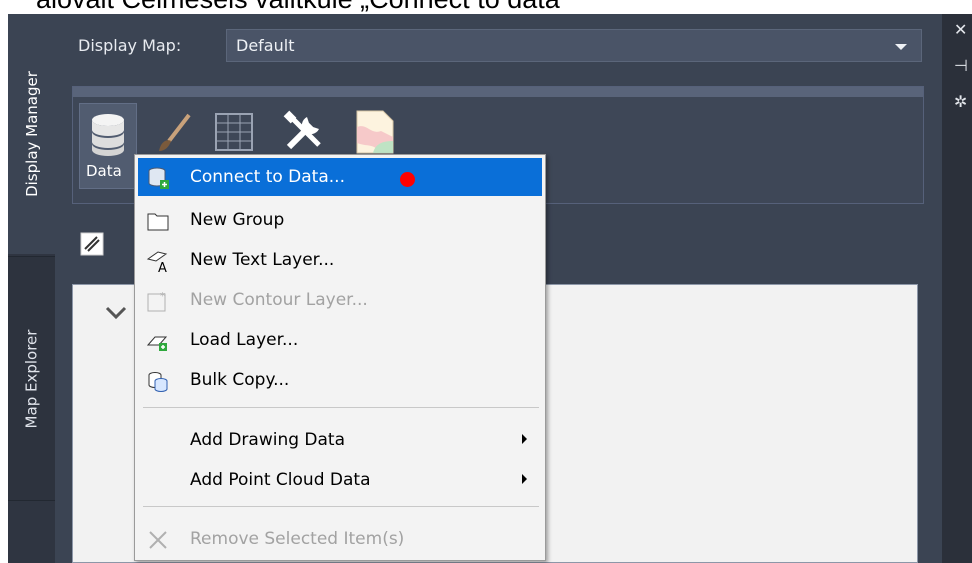  I want to click on palette-side-strip: ✕ ⊣ ✲, so click(957, 288).